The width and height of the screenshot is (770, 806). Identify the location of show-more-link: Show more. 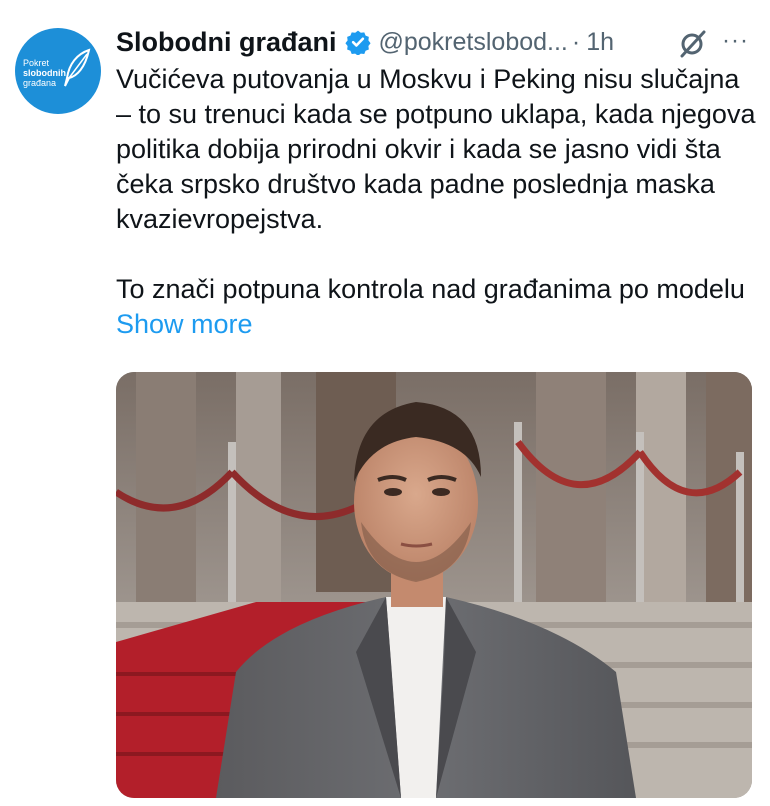
(184, 324).